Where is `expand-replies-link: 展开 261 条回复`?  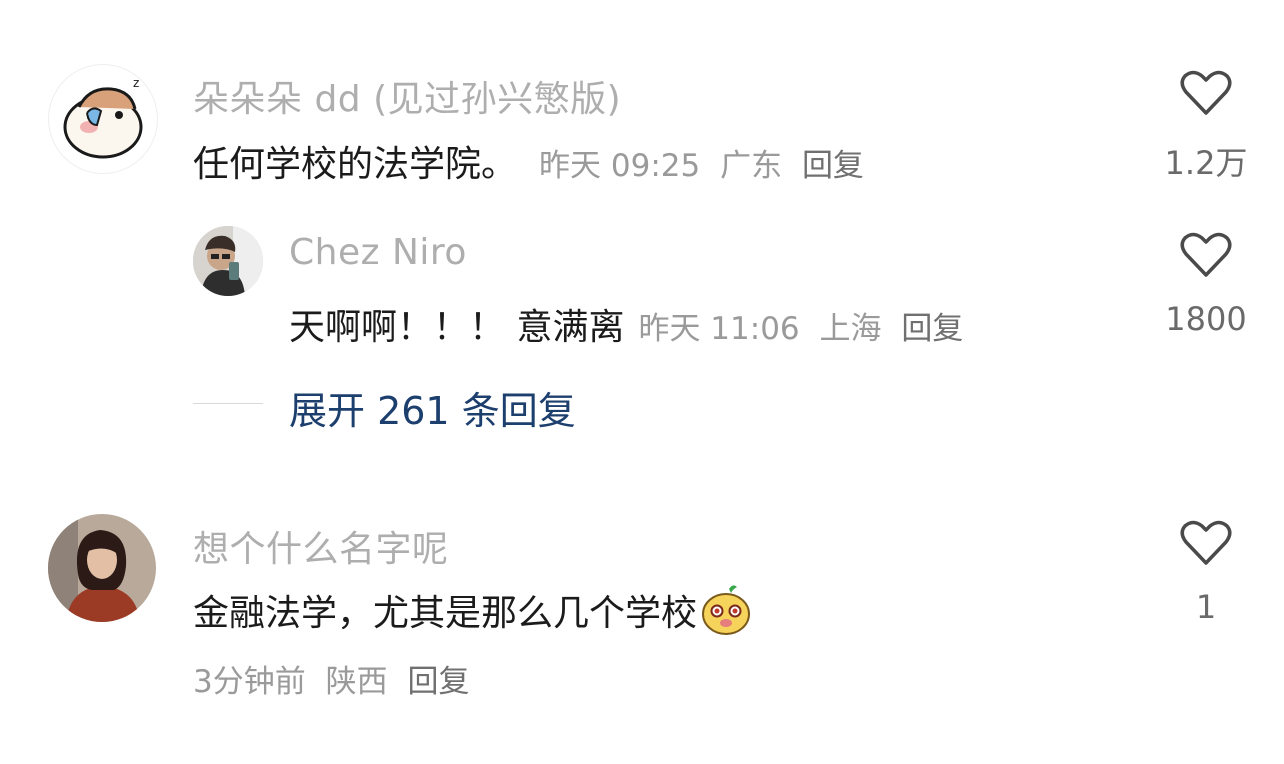 expand-replies-link: 展开 261 条回复 is located at coordinates (432, 407).